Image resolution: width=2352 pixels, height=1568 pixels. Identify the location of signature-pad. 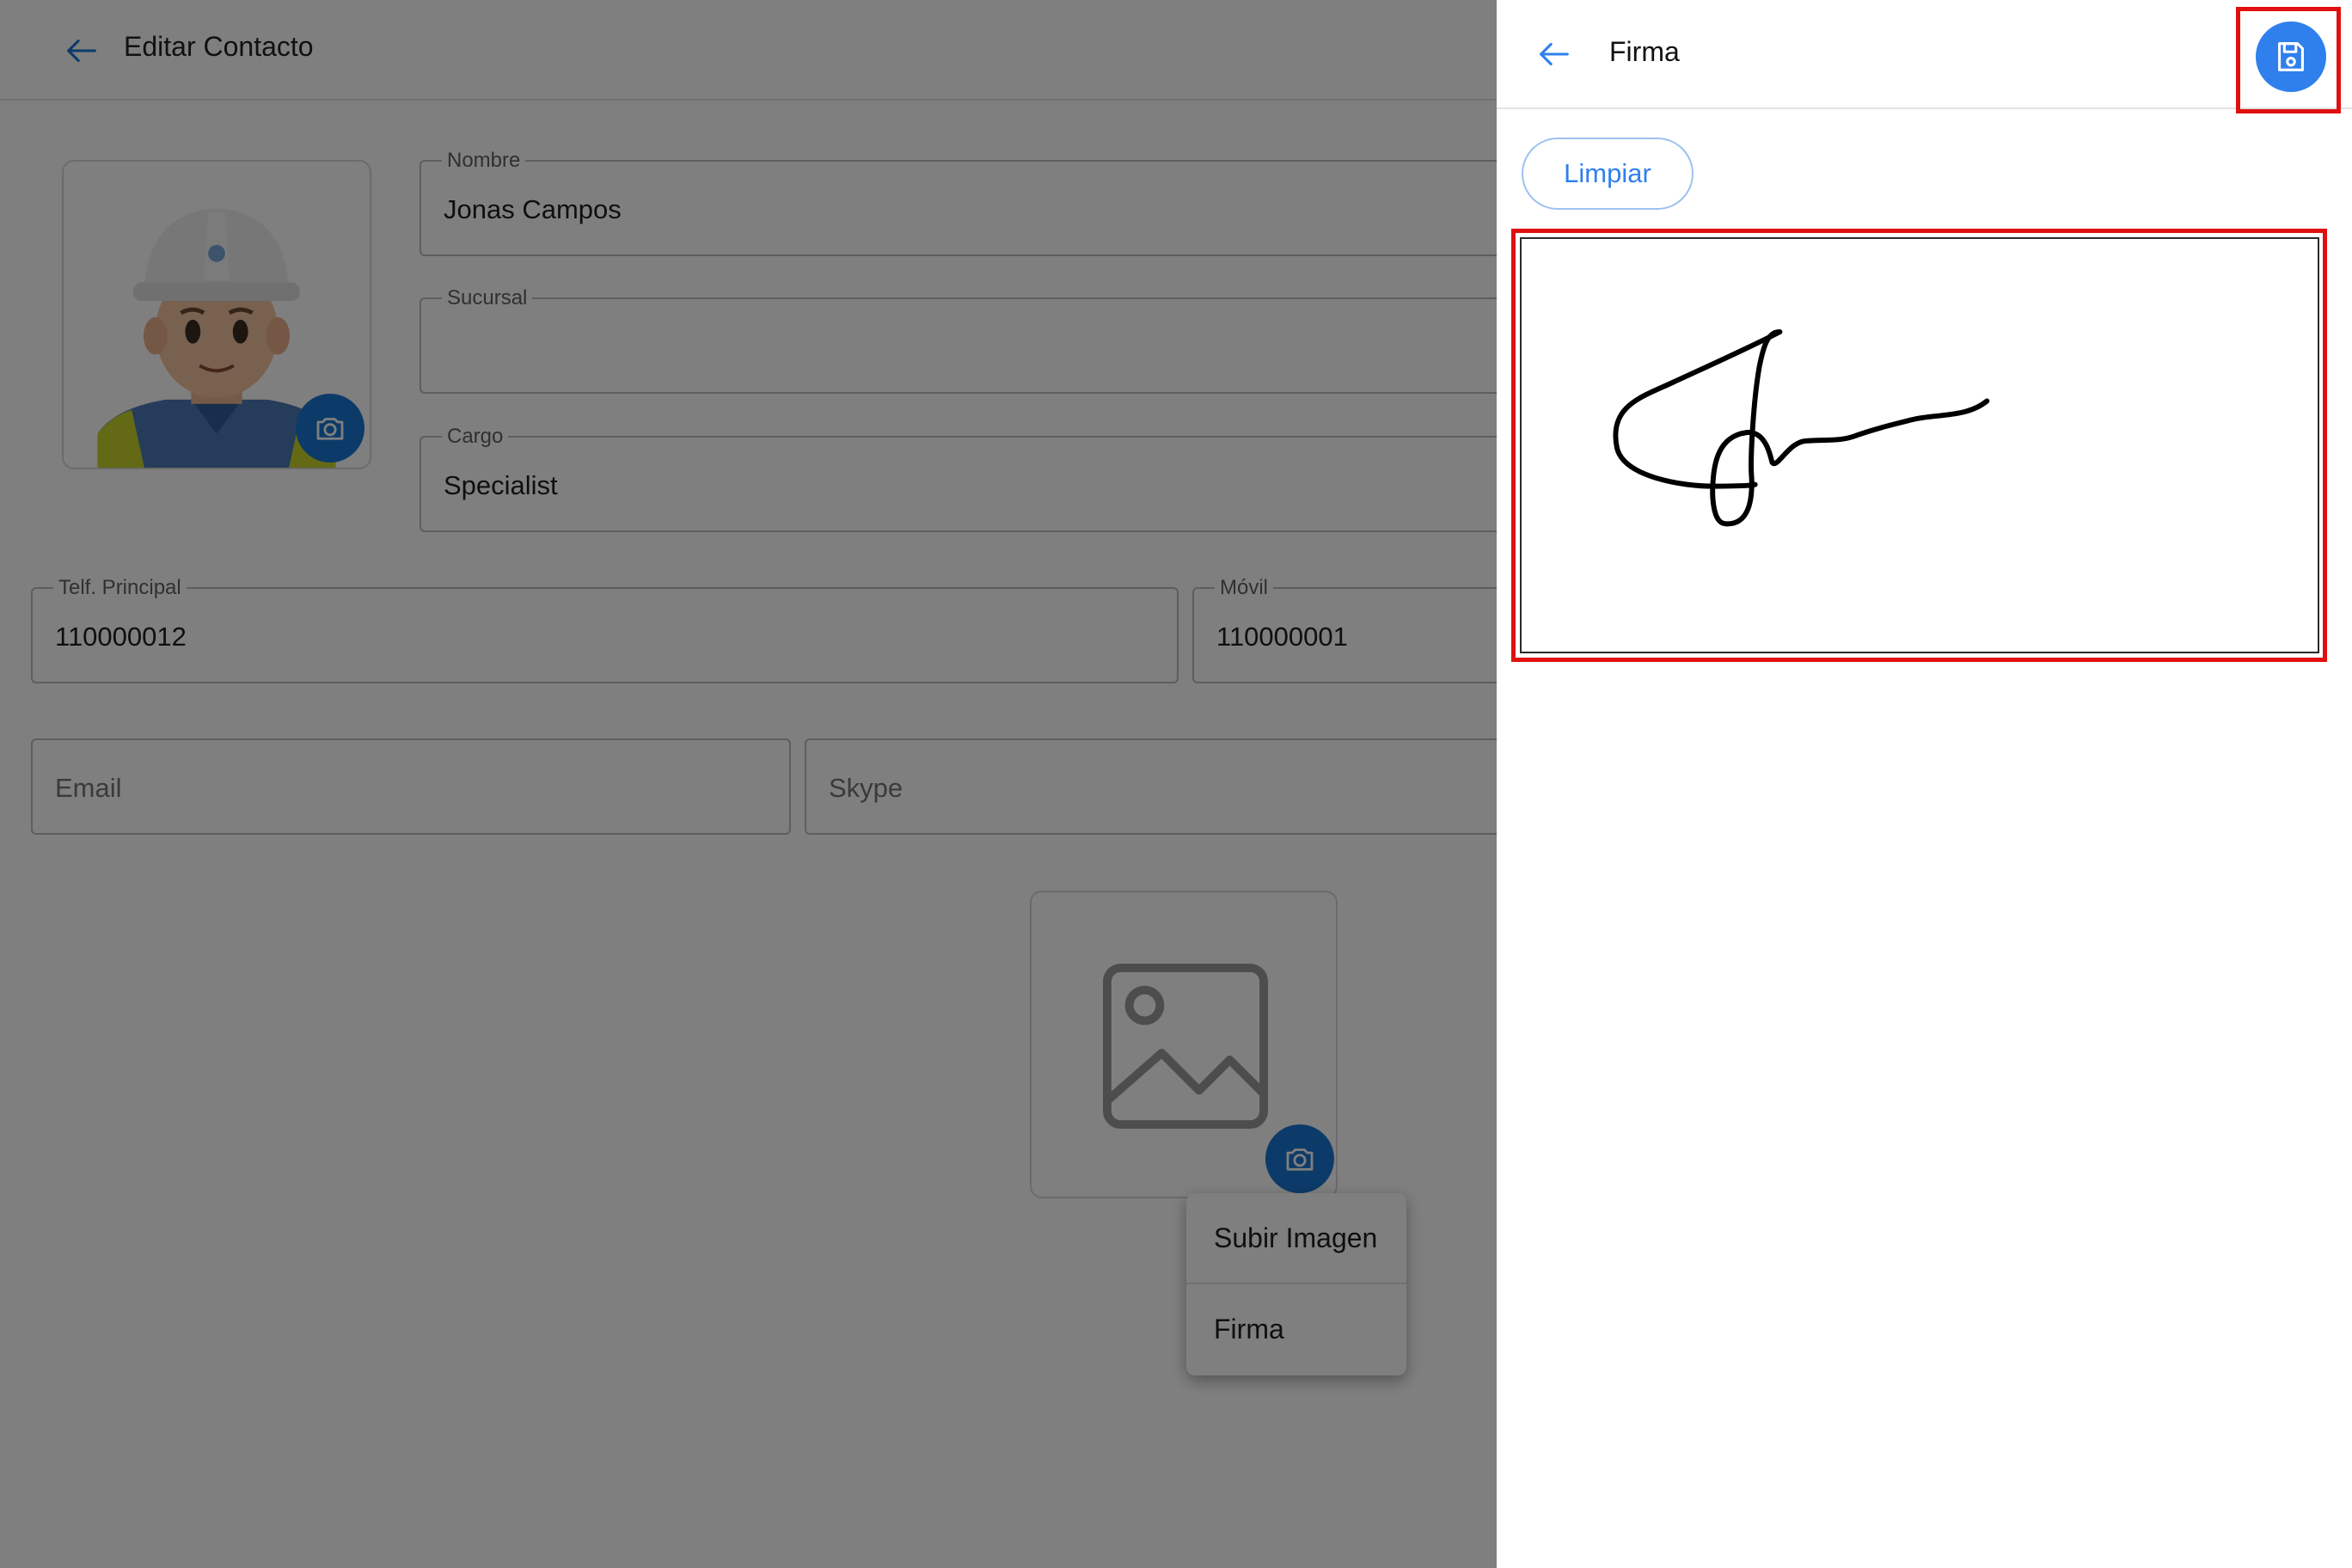
(1920, 445).